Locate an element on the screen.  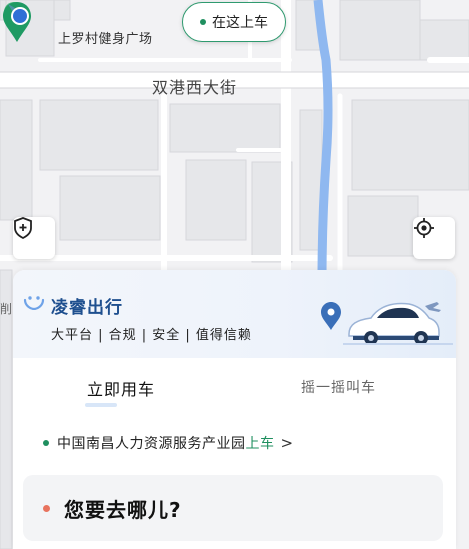
tab-ride-now: 立即用车 is located at coordinates (121, 388).